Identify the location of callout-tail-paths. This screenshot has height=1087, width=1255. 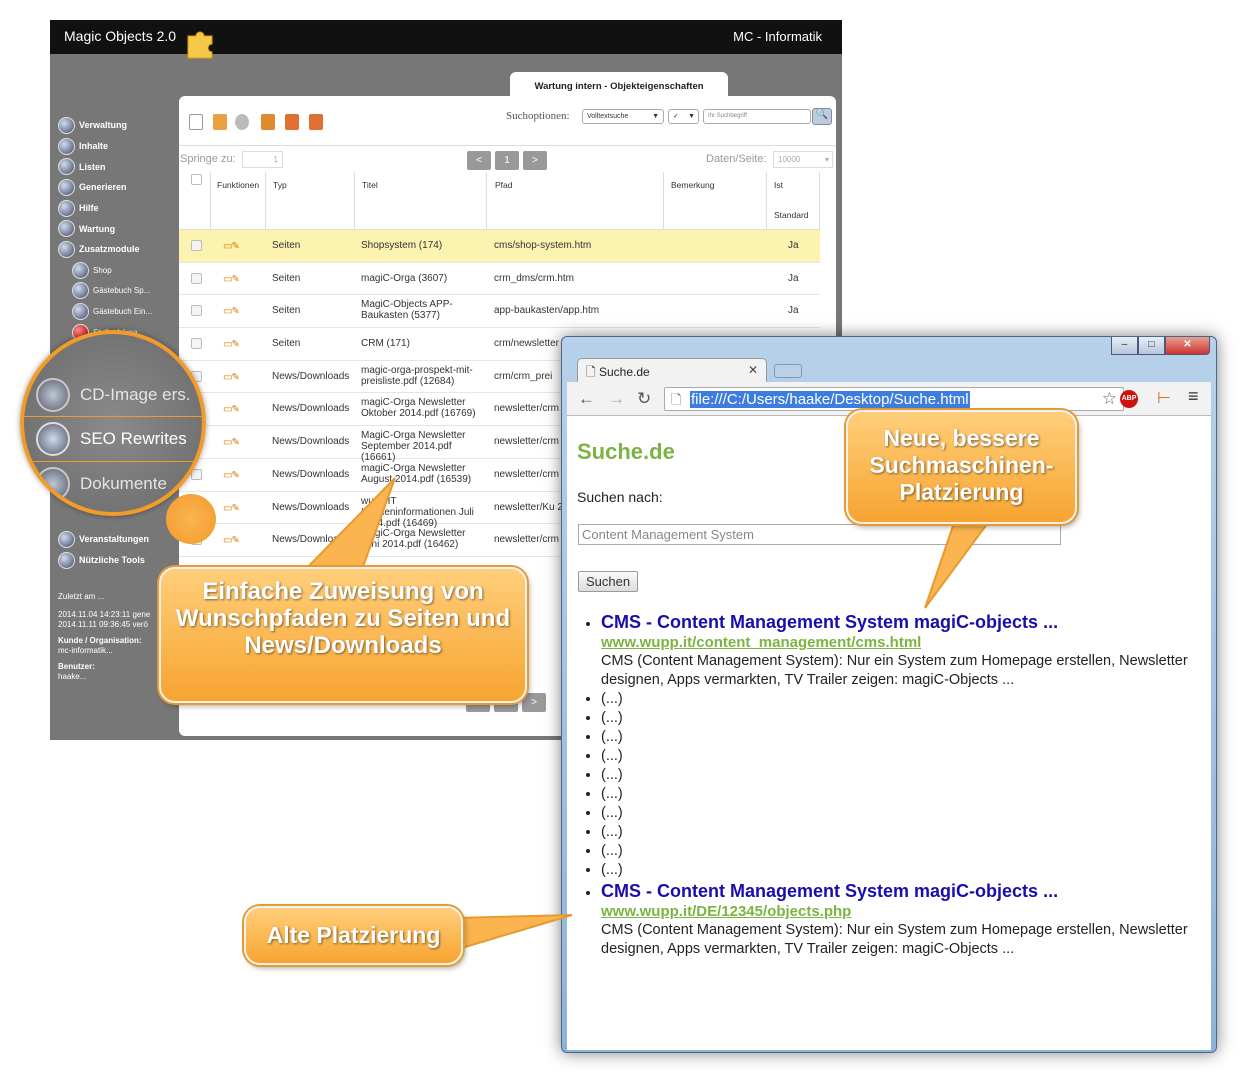
(346, 526).